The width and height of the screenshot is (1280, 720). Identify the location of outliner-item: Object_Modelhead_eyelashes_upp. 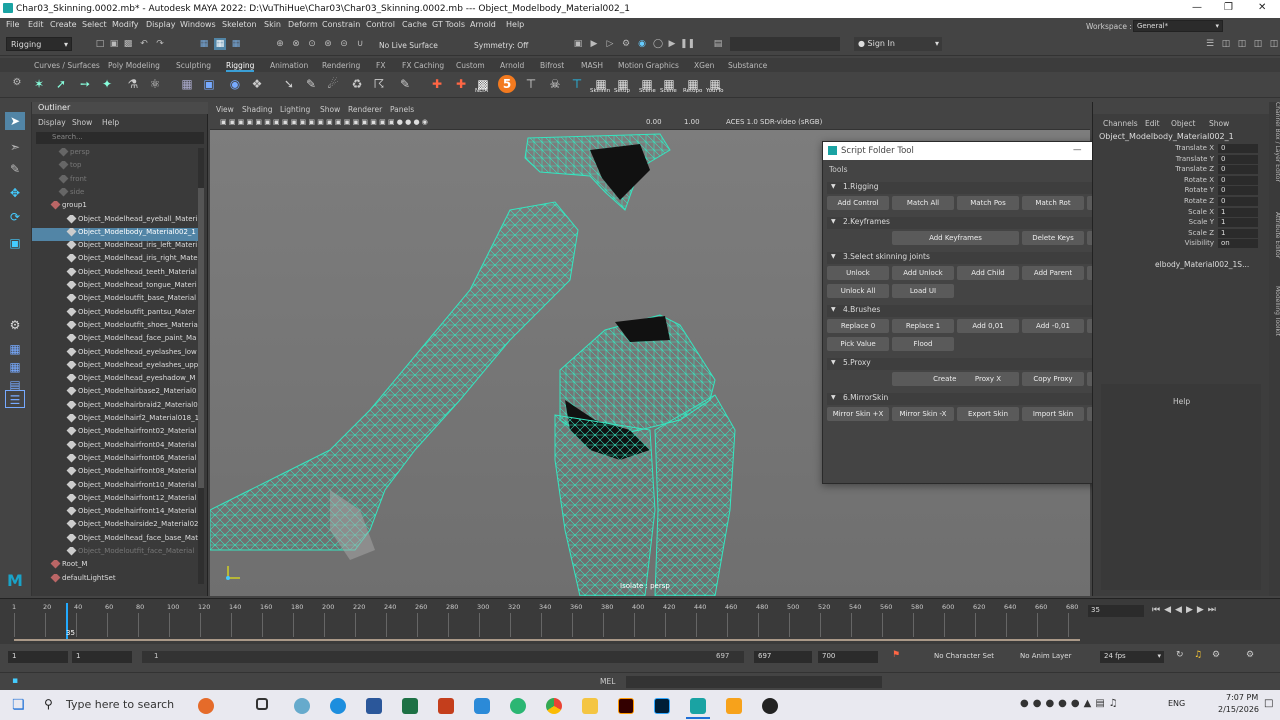
(116, 367).